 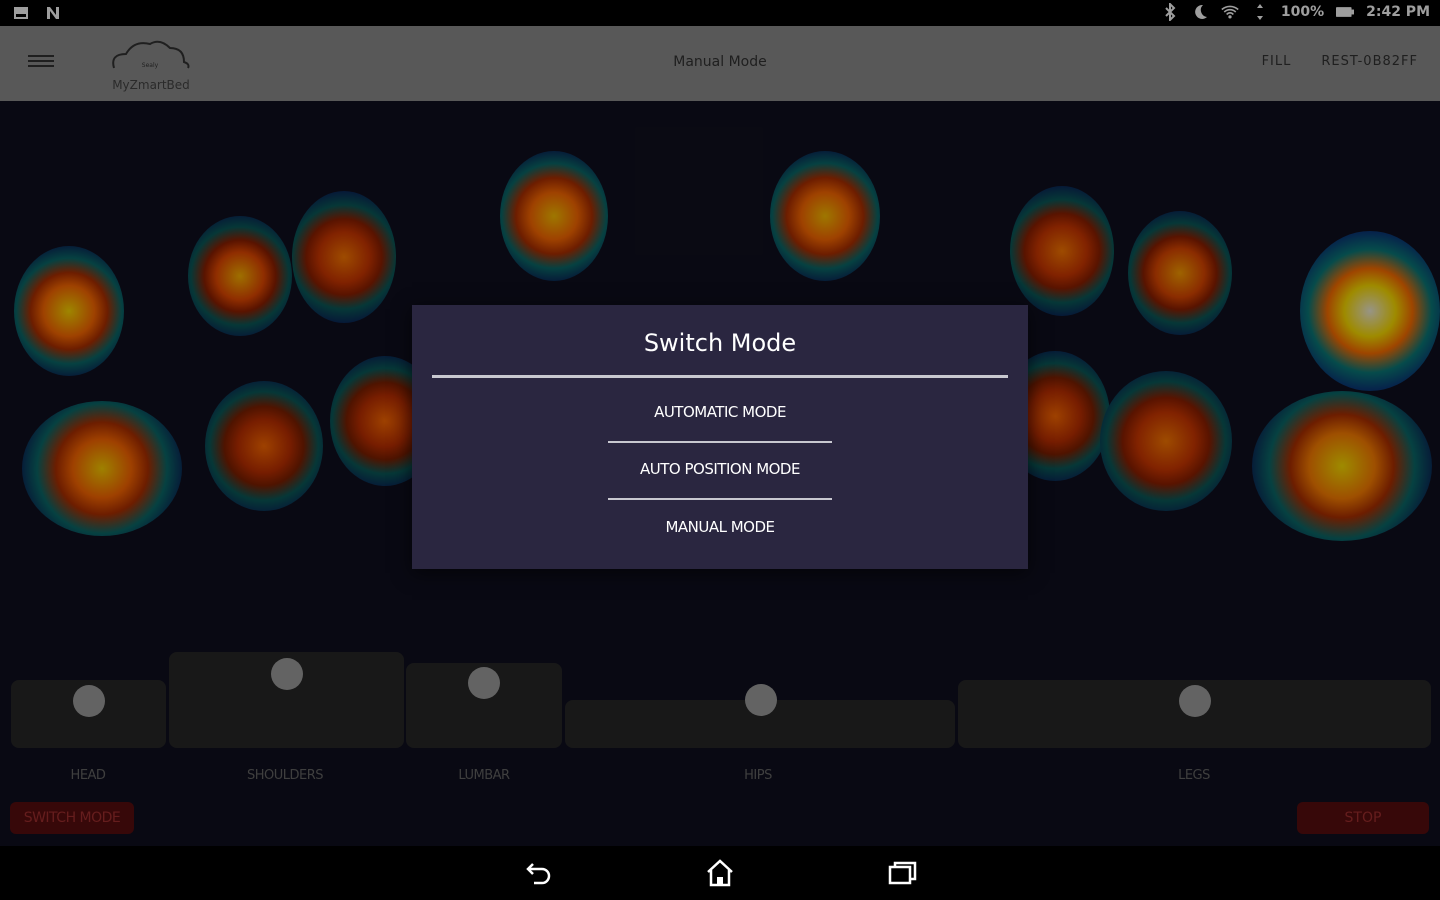 I want to click on recents-icon, so click(x=903, y=873).